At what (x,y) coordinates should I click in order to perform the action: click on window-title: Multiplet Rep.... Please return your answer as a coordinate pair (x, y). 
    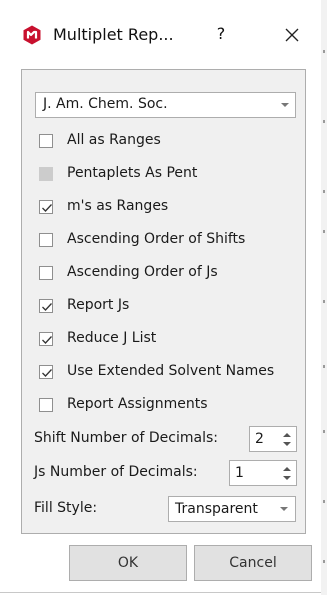
    Looking at the image, I should click on (113, 34).